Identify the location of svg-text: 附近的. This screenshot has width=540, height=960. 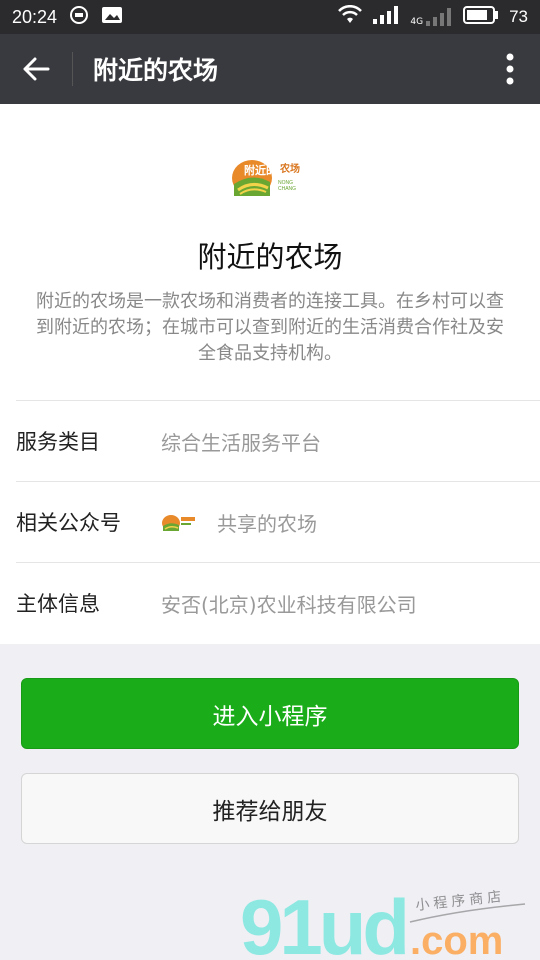
(260, 170).